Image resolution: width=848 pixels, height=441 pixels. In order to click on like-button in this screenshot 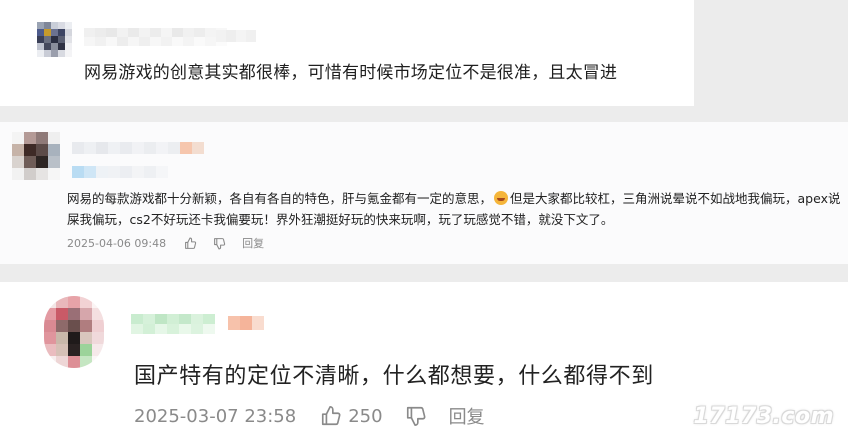, I will do `click(190, 243)`.